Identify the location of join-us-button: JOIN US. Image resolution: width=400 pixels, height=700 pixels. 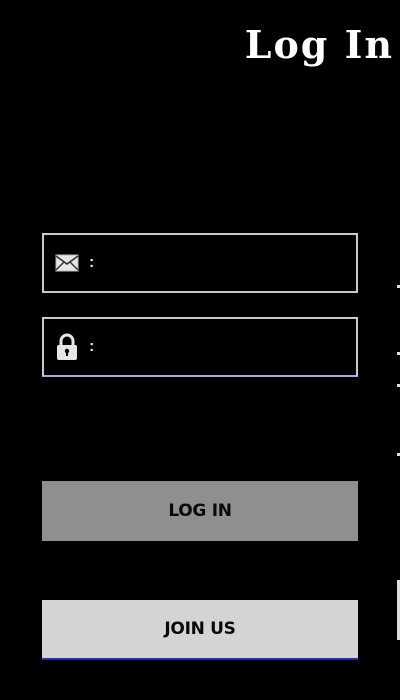
(200, 630).